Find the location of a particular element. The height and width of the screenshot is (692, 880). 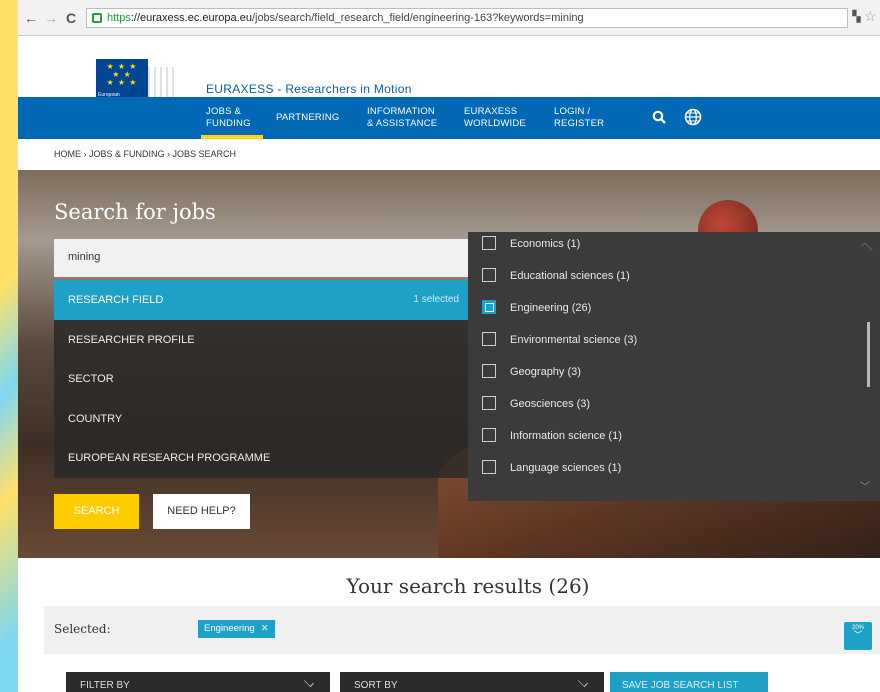

lock-icon is located at coordinates (97, 18).